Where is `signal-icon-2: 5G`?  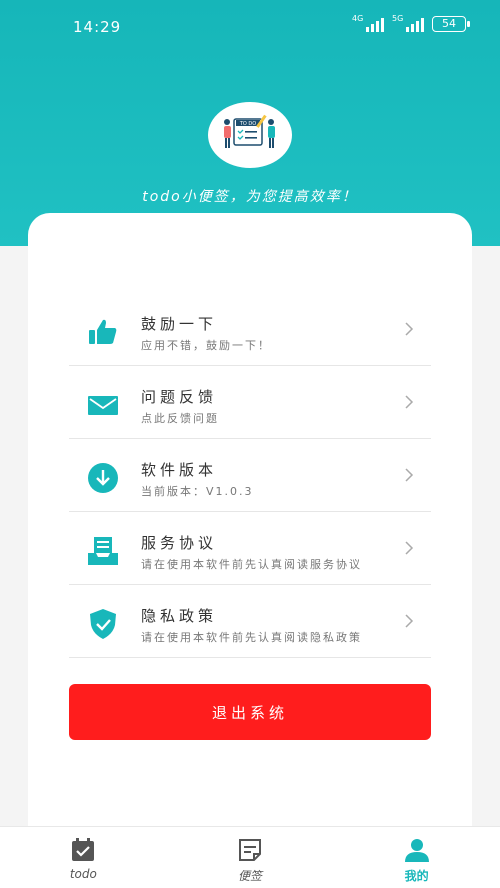
signal-icon-2: 5G is located at coordinates (408, 23).